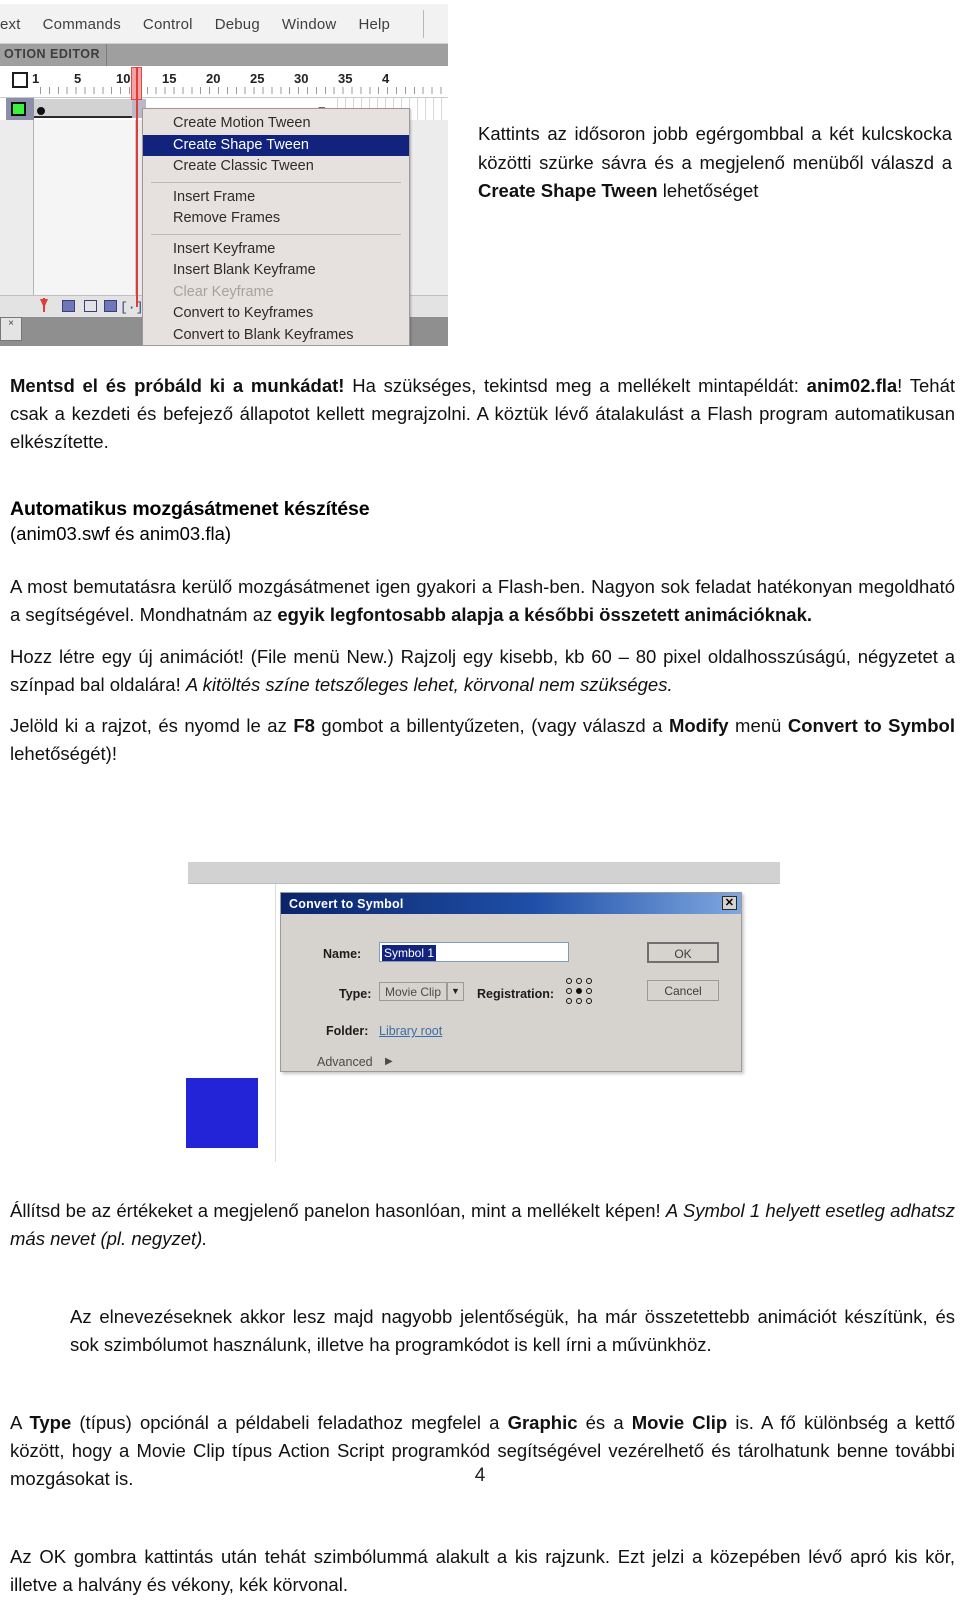 The image size is (960, 1618). Describe the element at coordinates (474, 952) in the screenshot. I see `name-input: Symbol 1` at that location.